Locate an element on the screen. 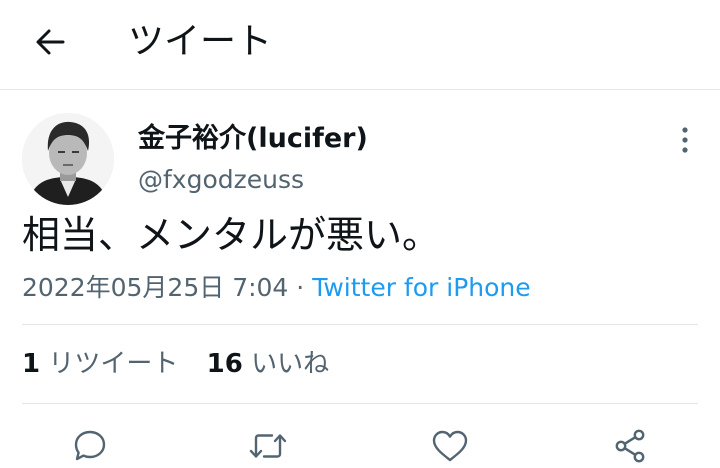  user-name: 金子裕介(lucifer) is located at coordinates (253, 139).